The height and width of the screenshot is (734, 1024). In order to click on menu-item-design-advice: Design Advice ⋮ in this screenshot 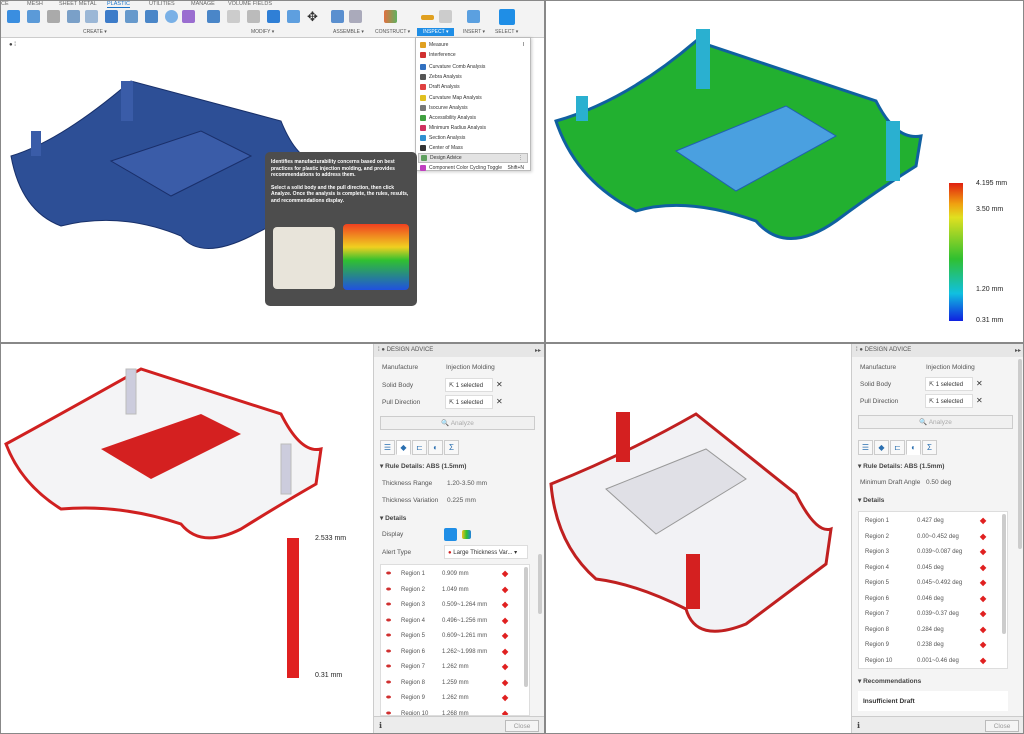, I will do `click(473, 158)`.